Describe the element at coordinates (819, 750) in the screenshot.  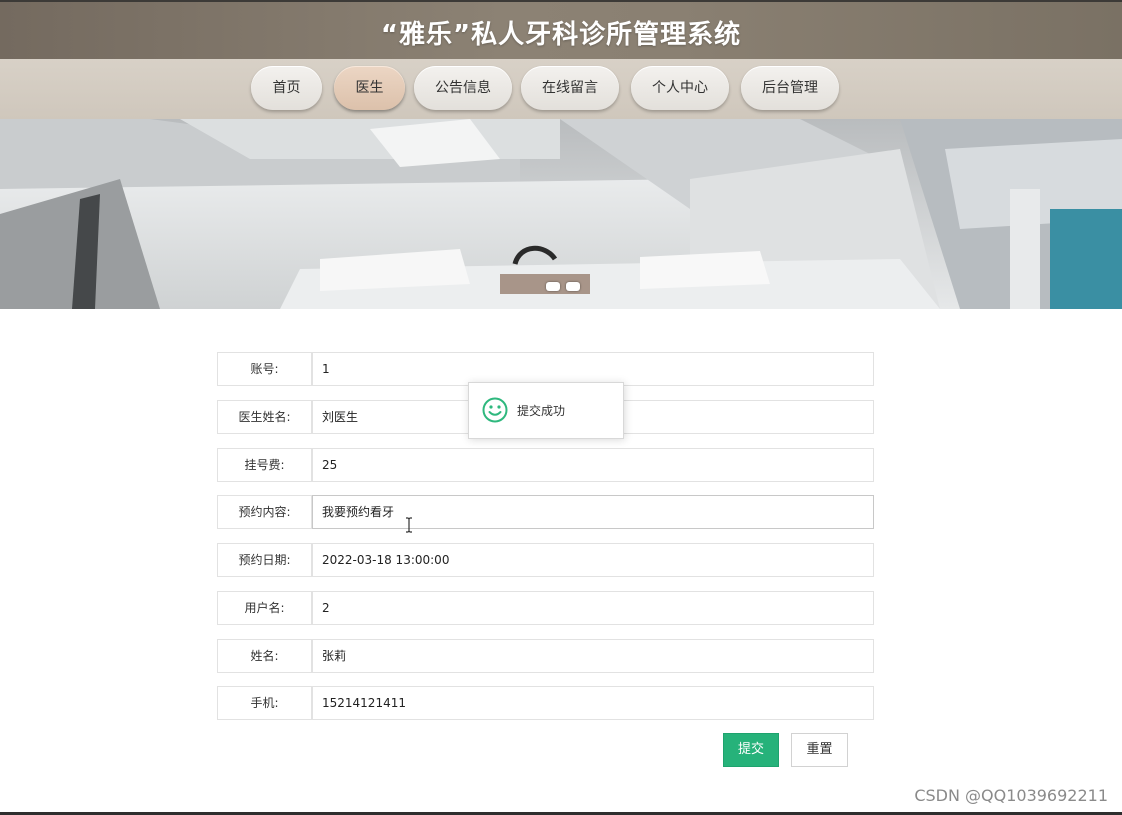
I see `reset-button: 重置` at that location.